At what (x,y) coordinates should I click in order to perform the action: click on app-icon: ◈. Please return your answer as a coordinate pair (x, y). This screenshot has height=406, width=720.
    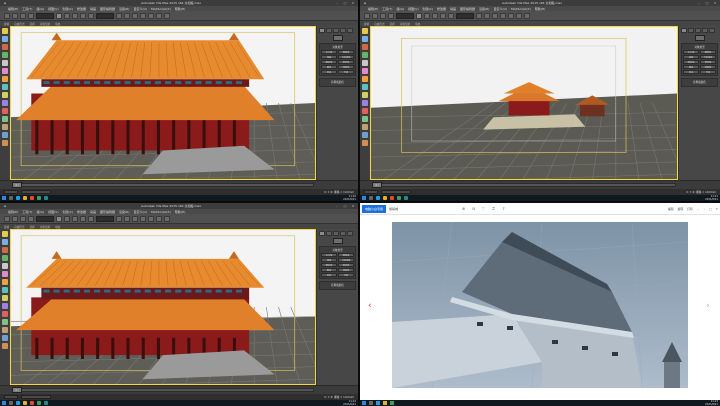
    Looking at the image, I should click on (5, 3).